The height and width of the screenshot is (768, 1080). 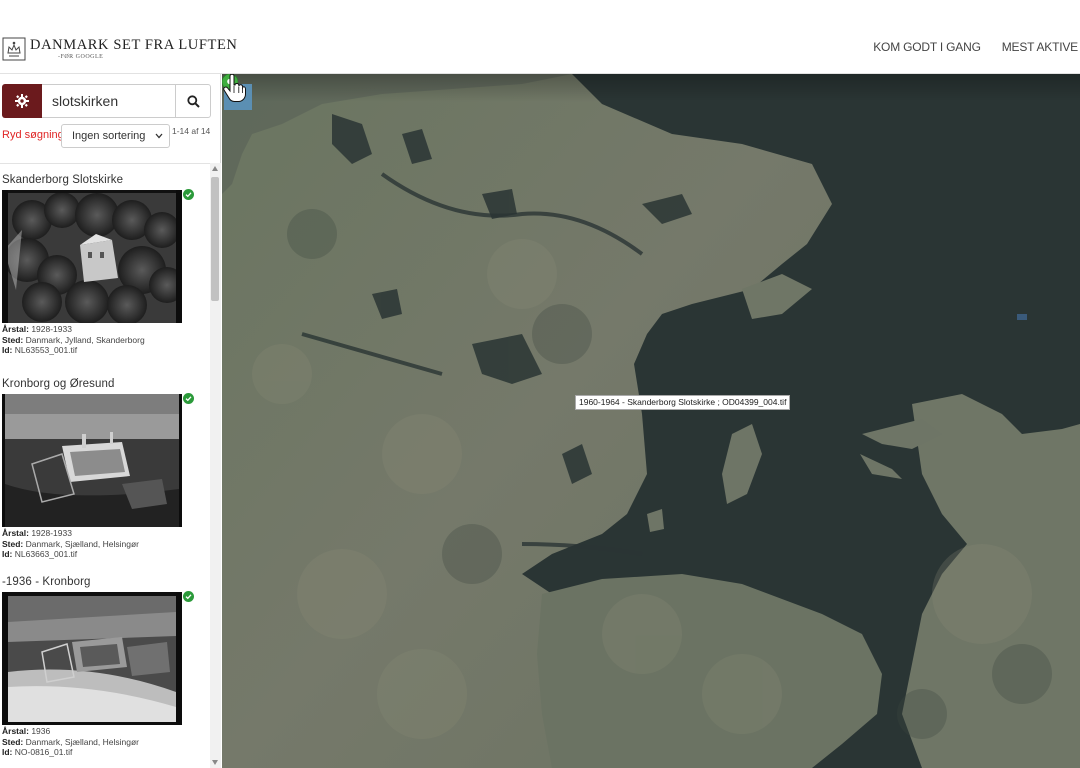 What do you see at coordinates (215, 239) in the screenshot?
I see `scroll-thumb` at bounding box center [215, 239].